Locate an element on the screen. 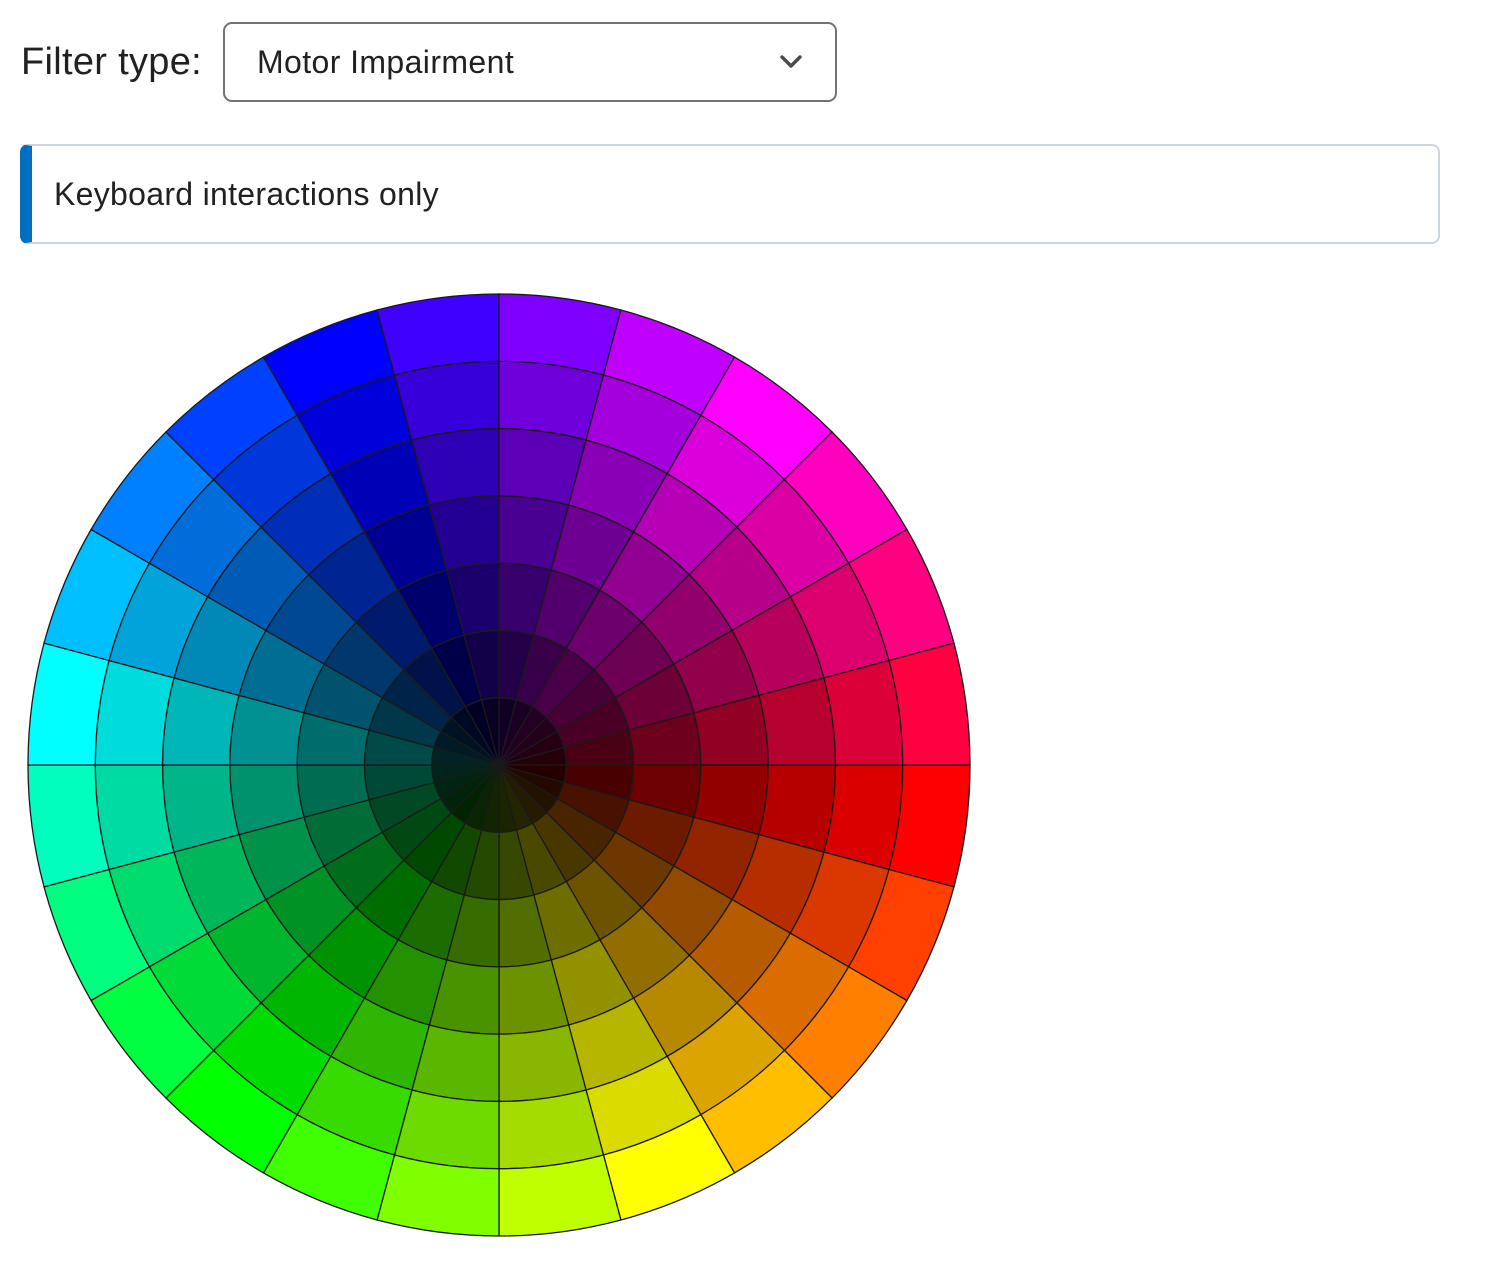 The height and width of the screenshot is (1282, 1488). filter-type-selected-value: Motor Impairment is located at coordinates (385, 61).